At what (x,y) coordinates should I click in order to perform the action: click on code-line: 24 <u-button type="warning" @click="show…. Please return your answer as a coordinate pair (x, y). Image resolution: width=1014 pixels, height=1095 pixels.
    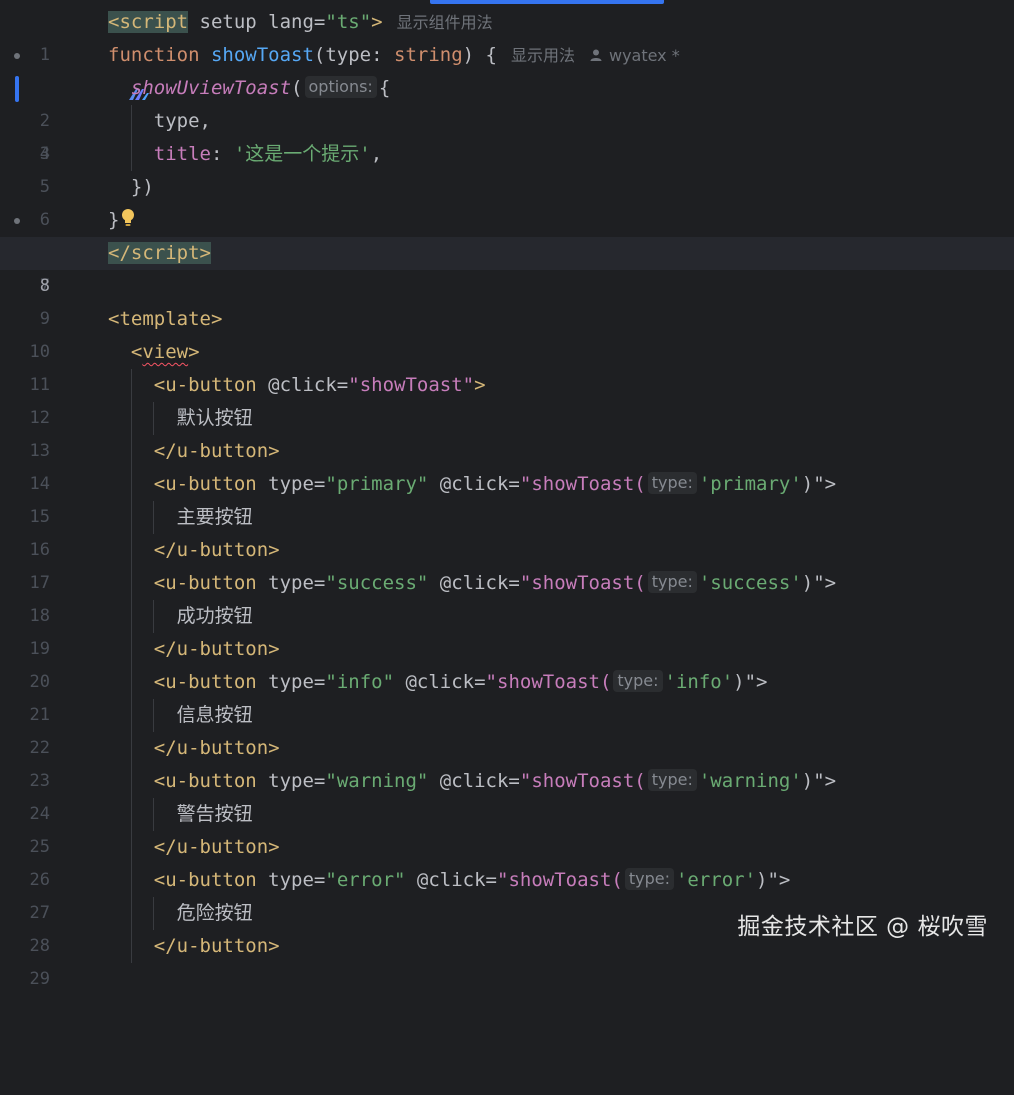
    Looking at the image, I should click on (507, 794).